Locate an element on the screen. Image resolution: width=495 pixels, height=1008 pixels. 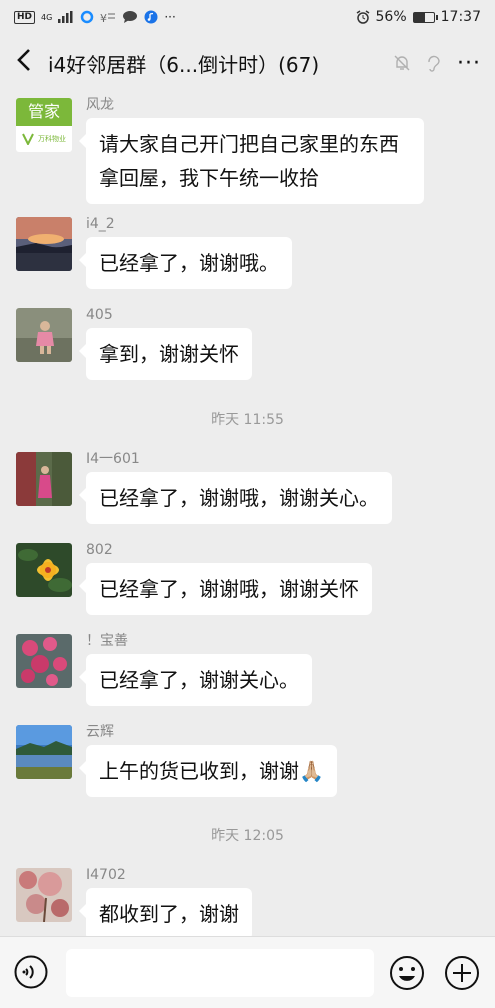
sender-name: I4一601 is located at coordinates (113, 459).